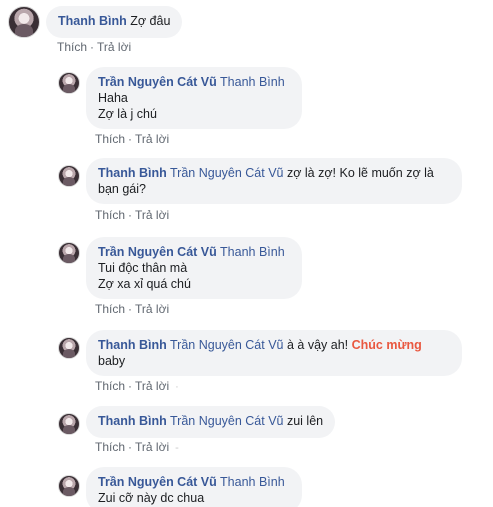  Describe the element at coordinates (112, 361) in the screenshot. I see `comment-text: baby` at that location.